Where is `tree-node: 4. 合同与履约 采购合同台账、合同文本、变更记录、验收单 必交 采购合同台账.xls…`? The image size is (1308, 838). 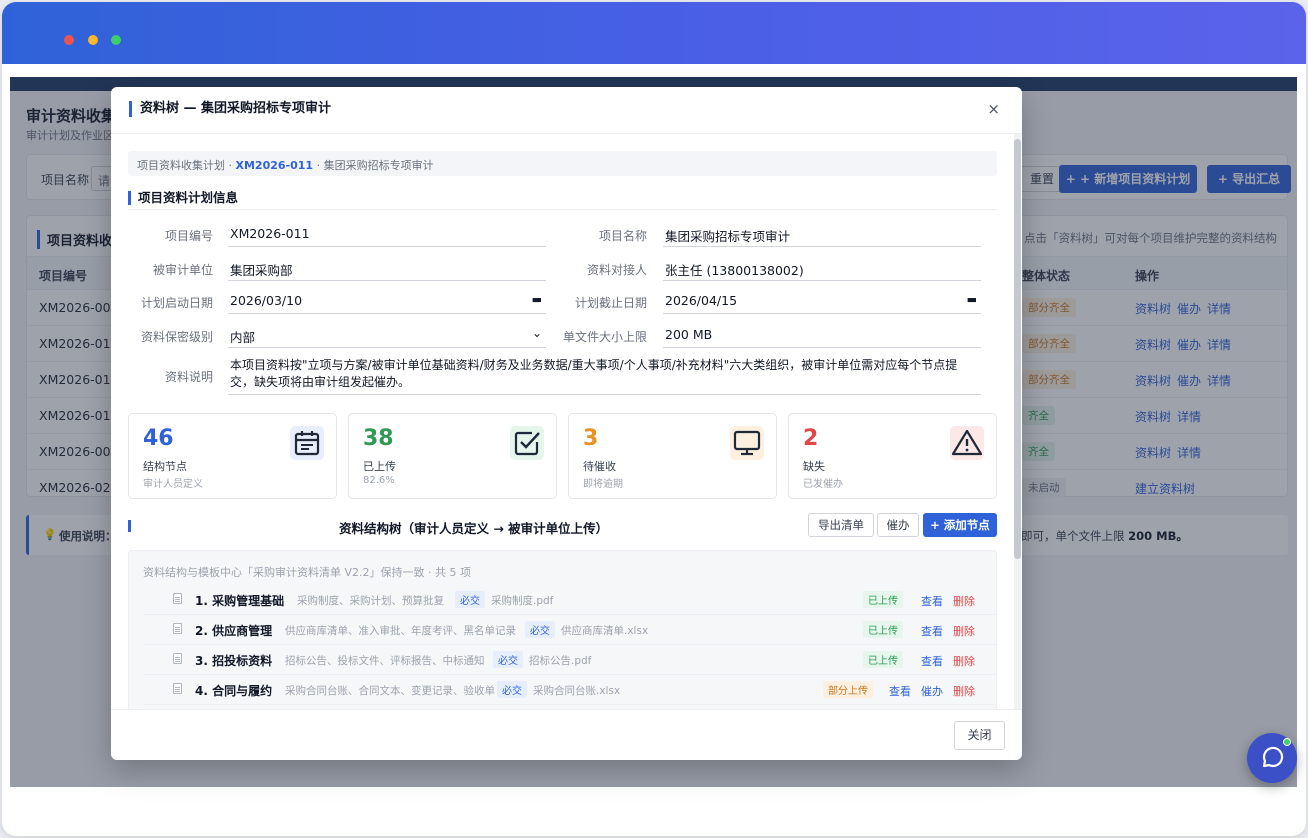 tree-node: 4. 合同与履约 采购合同台账、合同文本、变更记录、验收单 必交 采购合同台账.xls… is located at coordinates (569, 690).